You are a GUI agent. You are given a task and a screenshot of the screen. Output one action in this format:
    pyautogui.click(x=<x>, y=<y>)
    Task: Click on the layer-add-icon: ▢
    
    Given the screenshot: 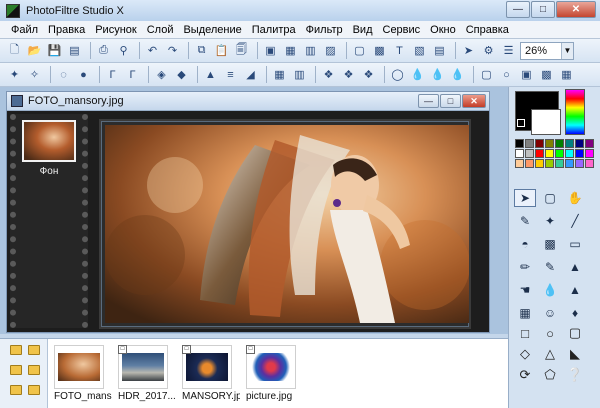 What is the action you would take?
    pyautogui.click(x=359, y=50)
    